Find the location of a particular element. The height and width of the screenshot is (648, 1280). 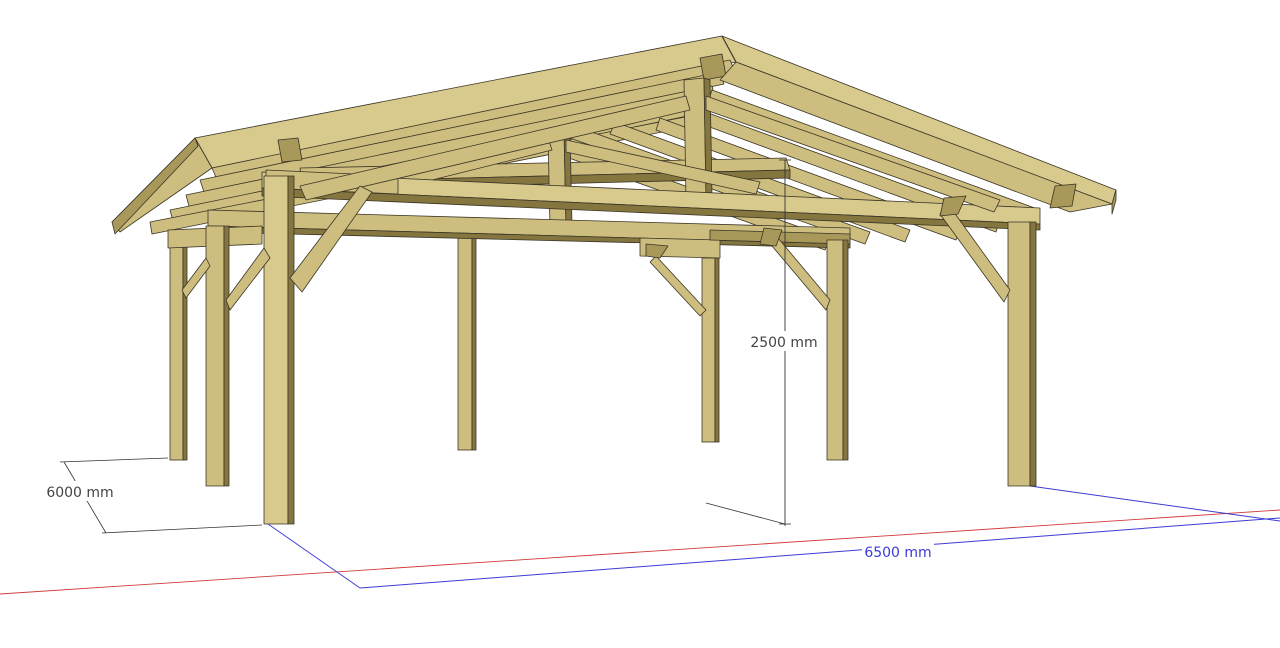

king-post-center is located at coordinates (557, 179).